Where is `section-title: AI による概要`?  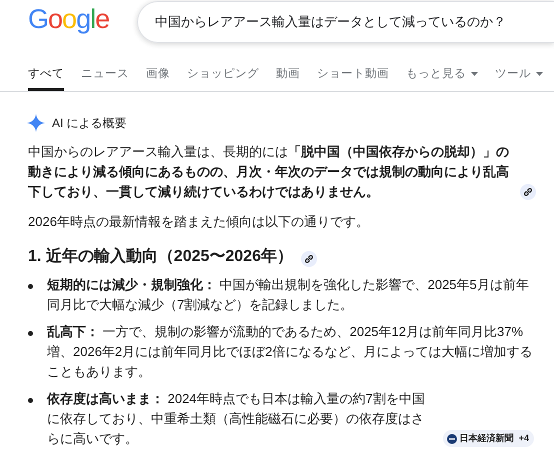
section-title: AI による概要 is located at coordinates (89, 123).